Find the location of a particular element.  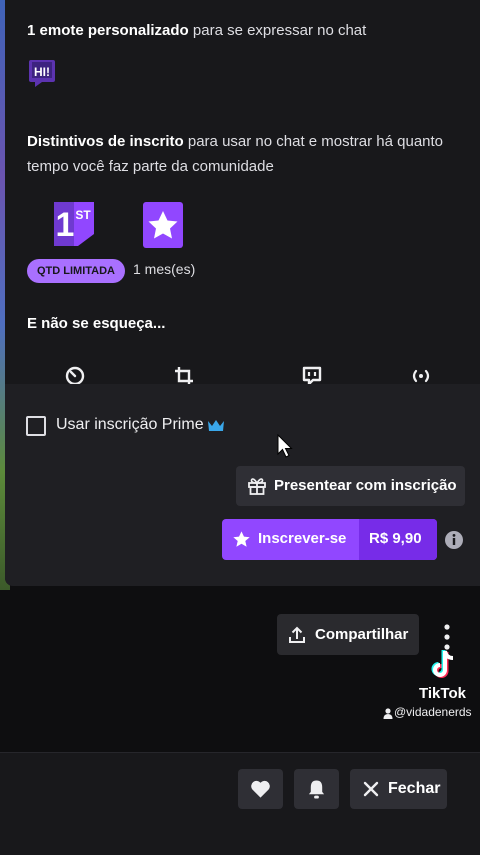

follow-heart-button is located at coordinates (260, 789).